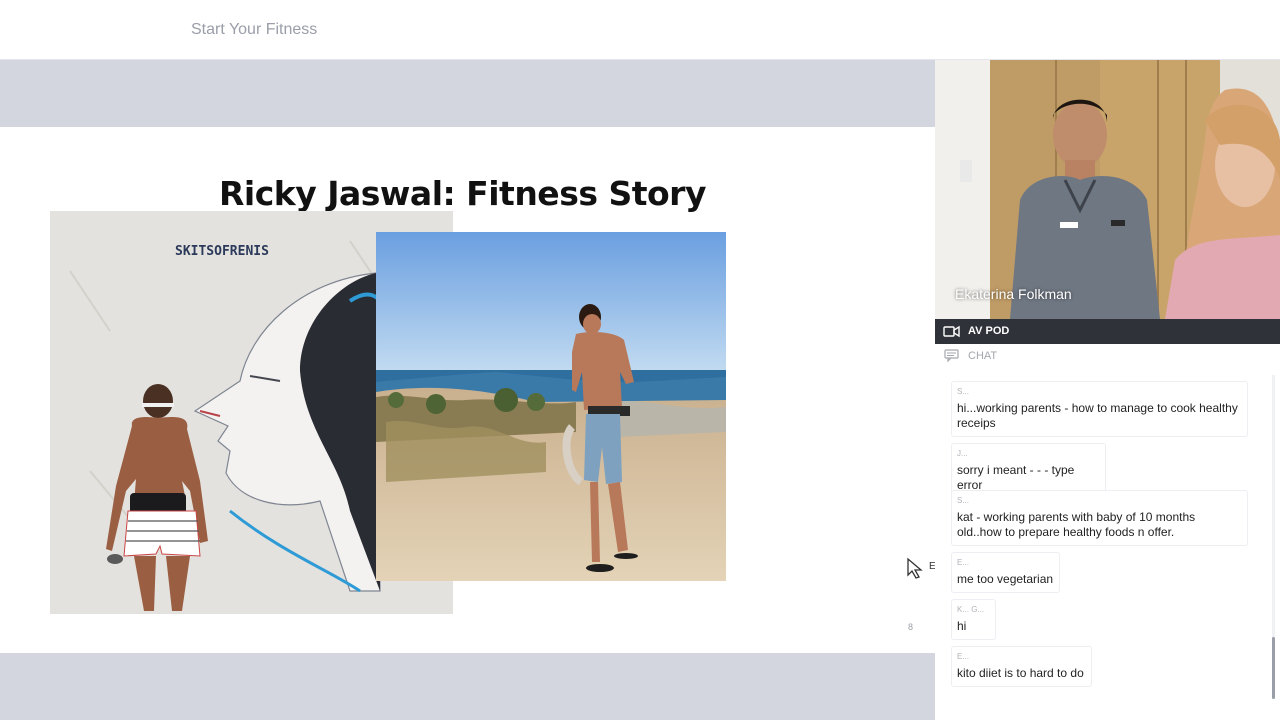 The height and width of the screenshot is (720, 1280). Describe the element at coordinates (989, 331) in the screenshot. I see `av-pod-label: AV POD` at that location.